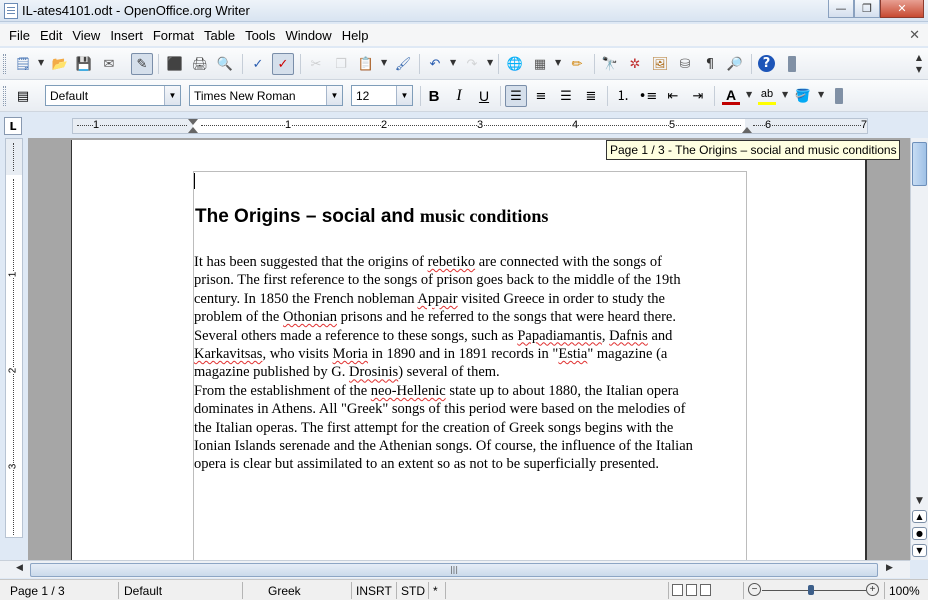 This screenshot has width=928, height=600. Describe the element at coordinates (660, 64) in the screenshot. I see `gallery-icon: 🖼` at that location.